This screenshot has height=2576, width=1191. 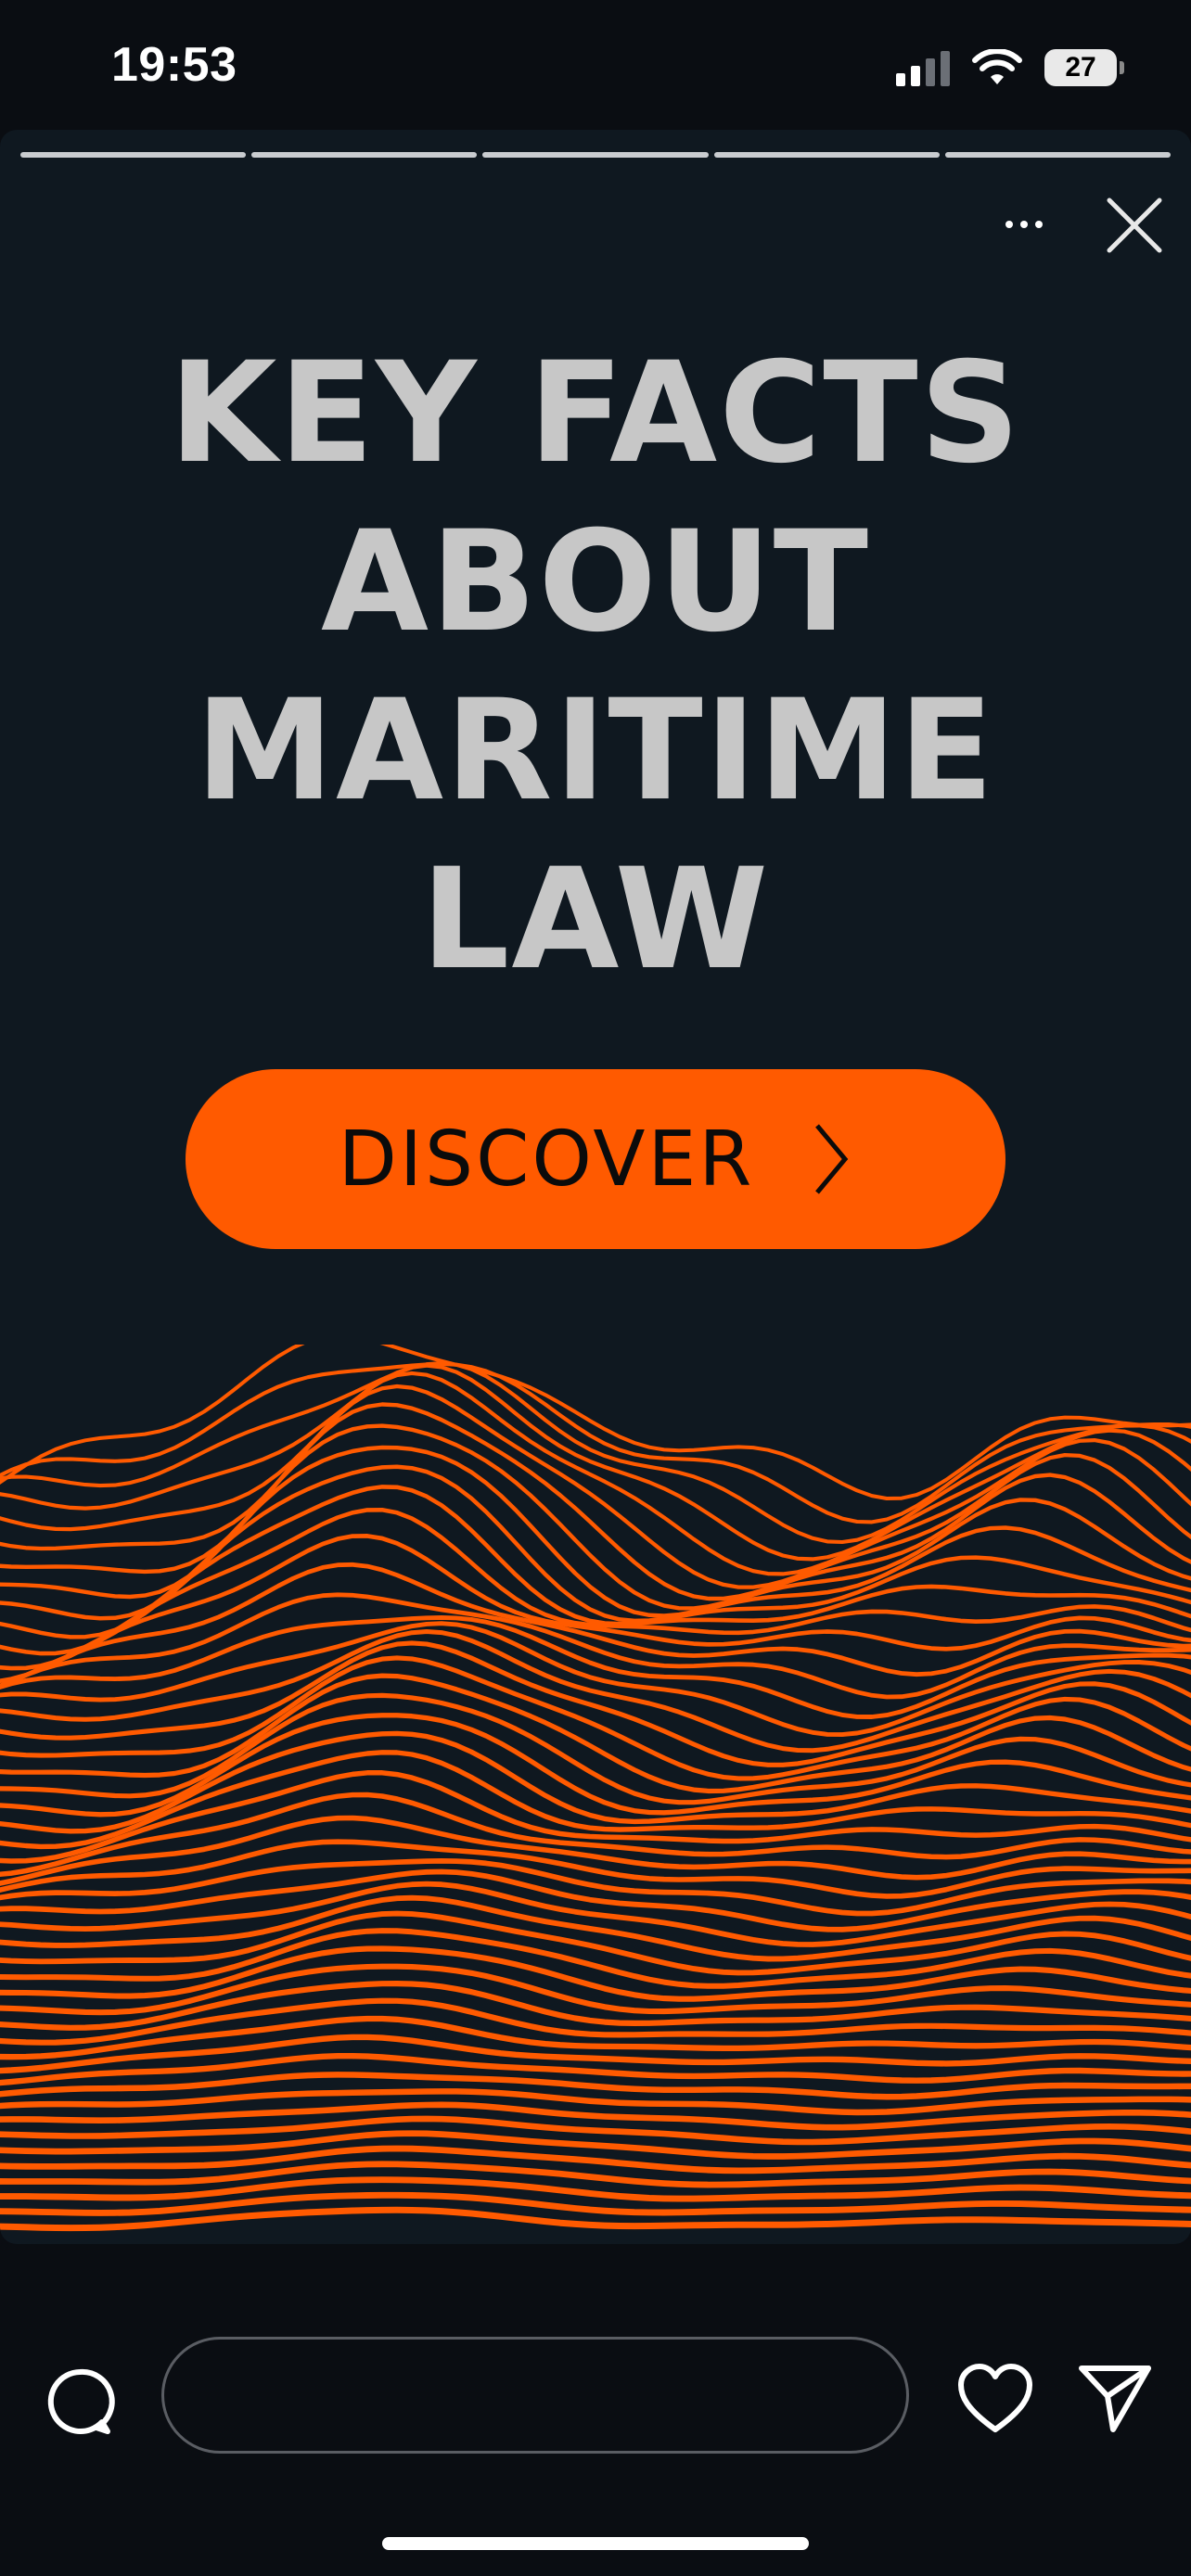 What do you see at coordinates (997, 66) in the screenshot?
I see `wifi-icon` at bounding box center [997, 66].